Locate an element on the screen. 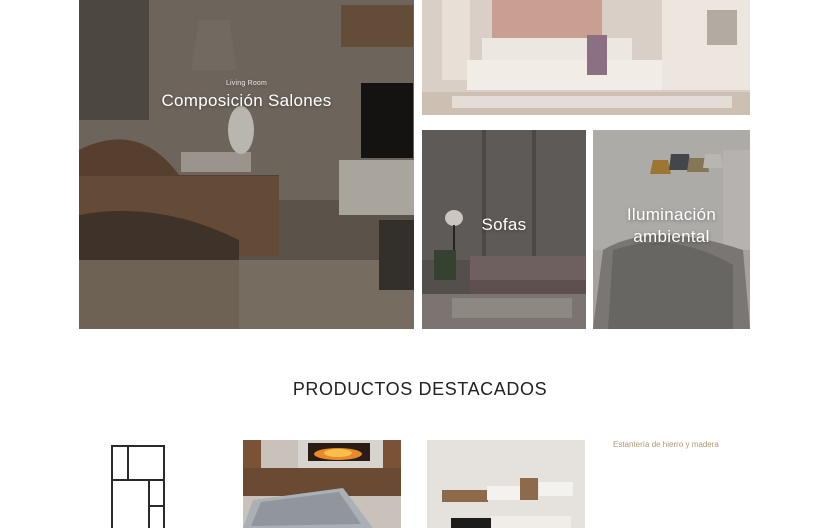 This screenshot has height=528, width=840. featured-heading: PRODUCTOS DESTACADOS is located at coordinates (420, 389).